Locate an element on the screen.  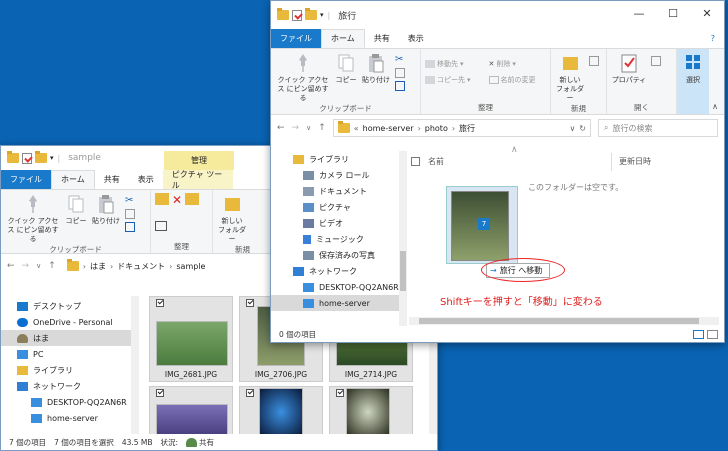
copy-to-button: コピー先 ▾ is located at coordinates (454, 80).